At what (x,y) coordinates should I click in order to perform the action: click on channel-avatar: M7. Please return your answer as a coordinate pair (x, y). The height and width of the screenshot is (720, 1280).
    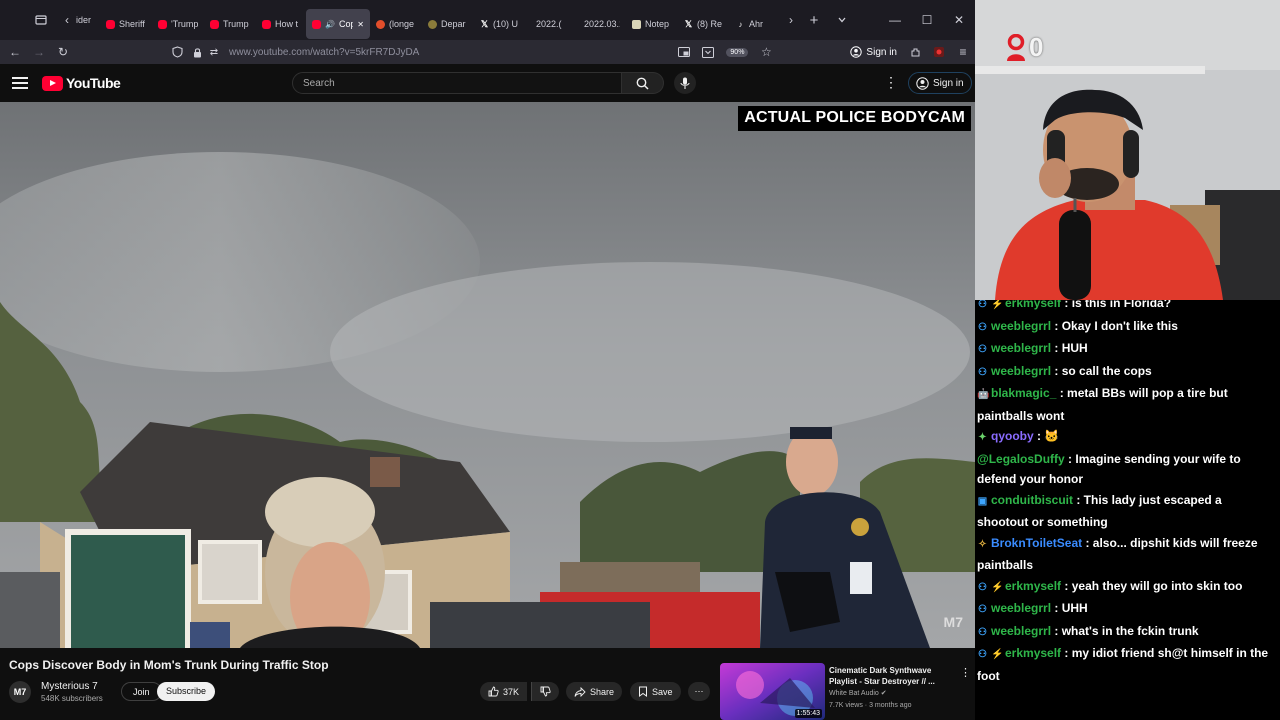
    Looking at the image, I should click on (20, 692).